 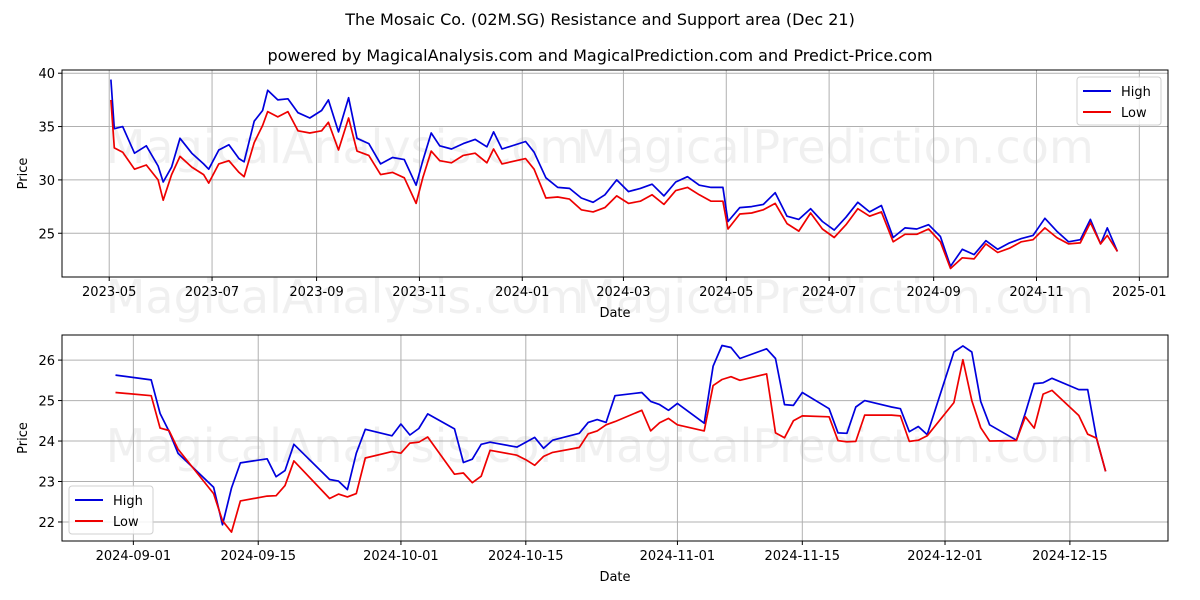 I want to click on bottom-y-ticks: 22 23 24 25 26, so click(x=50, y=442).